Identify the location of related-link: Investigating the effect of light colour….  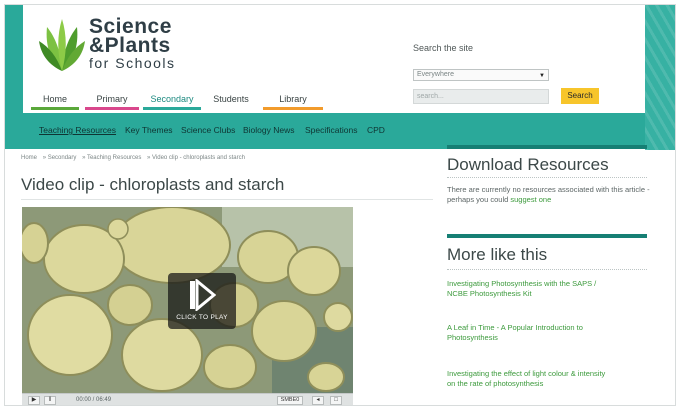
(527, 379).